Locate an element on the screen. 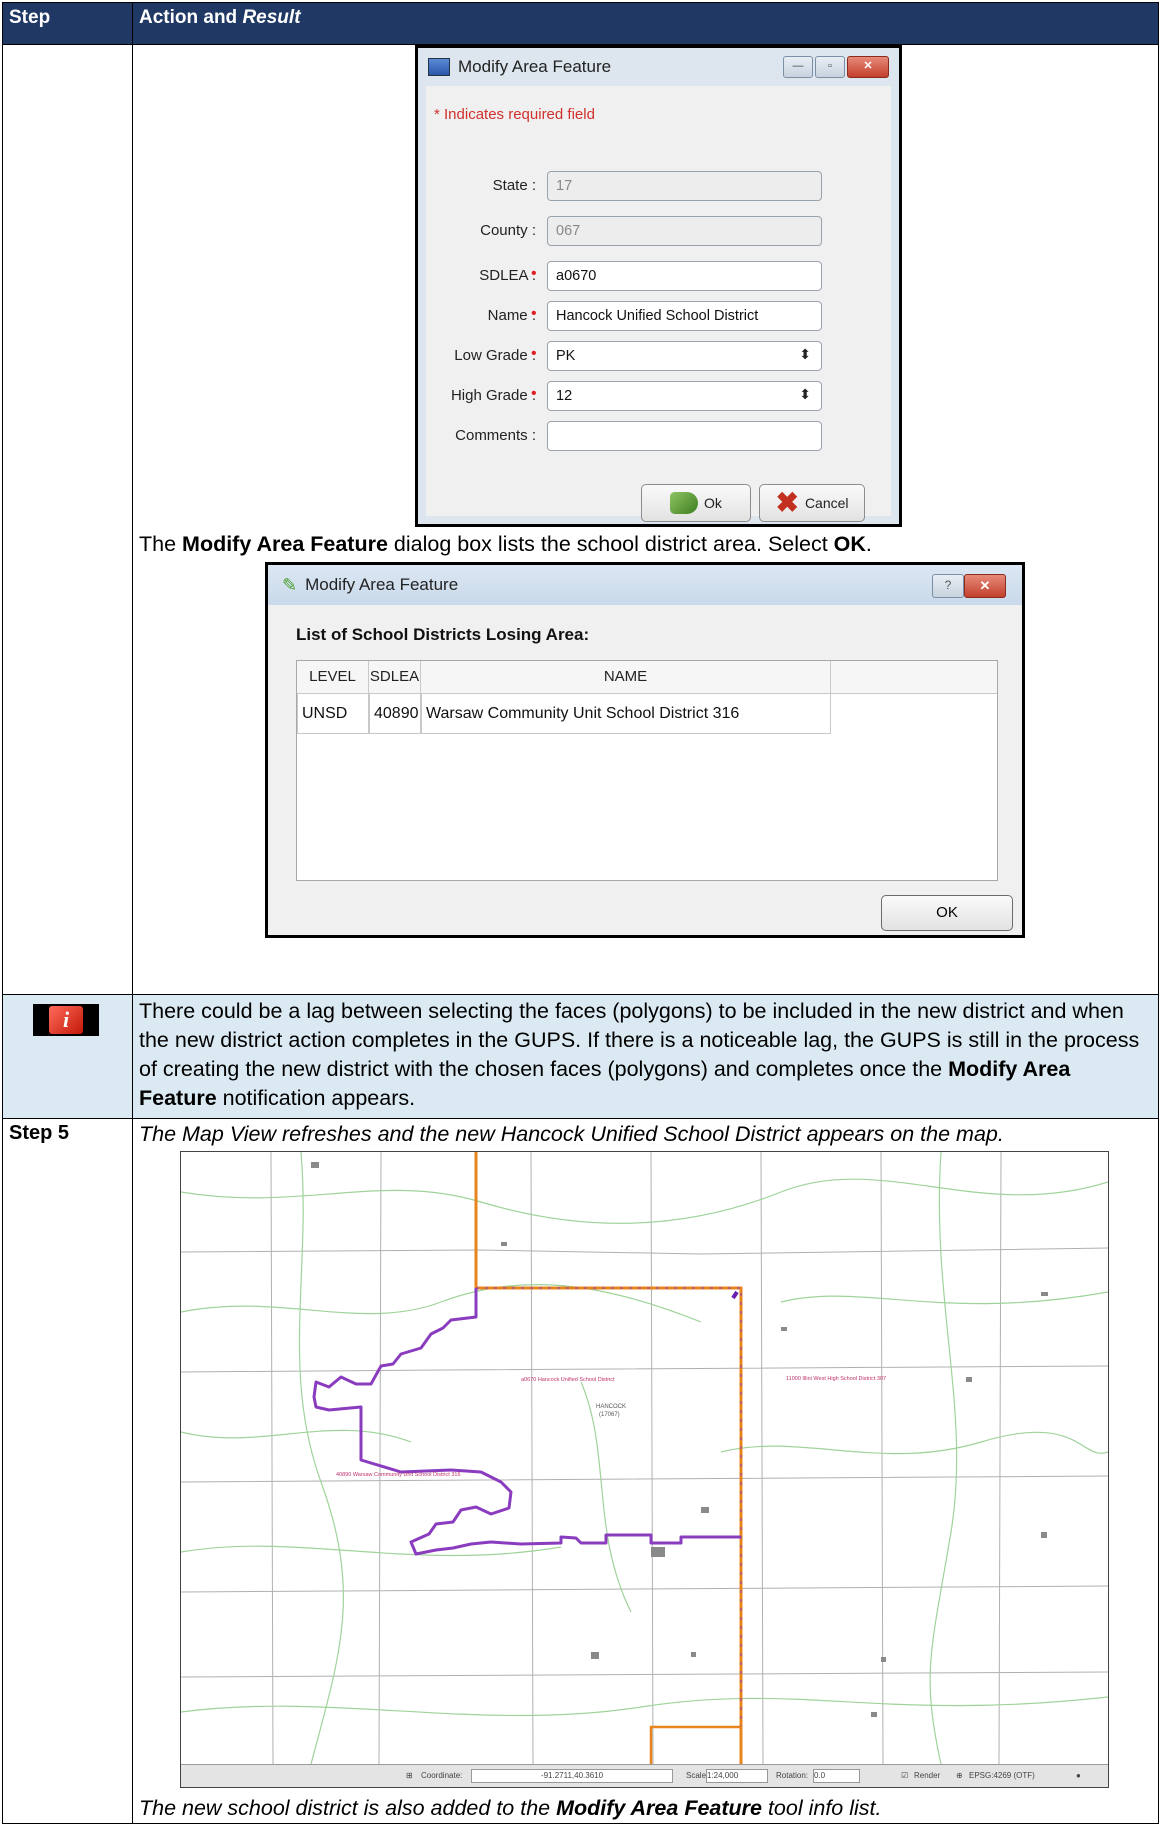  rotation-label: Rotation: is located at coordinates (792, 1775).